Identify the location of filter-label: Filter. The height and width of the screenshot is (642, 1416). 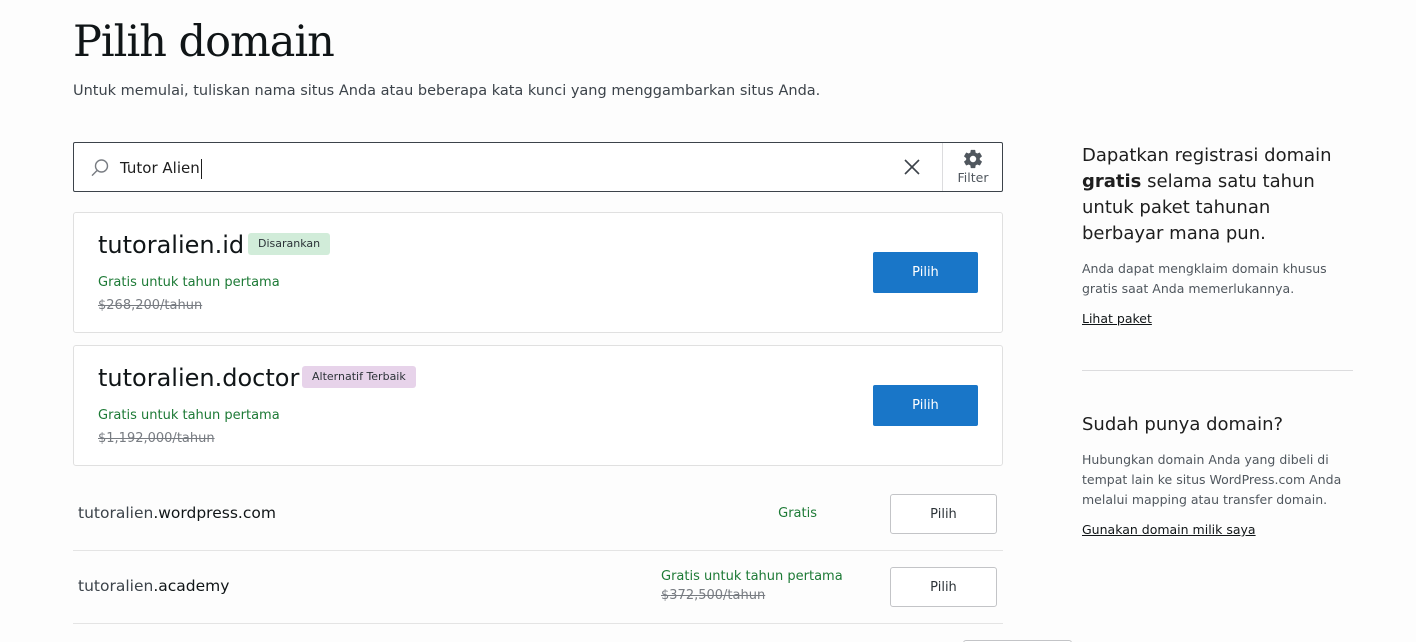
(973, 177).